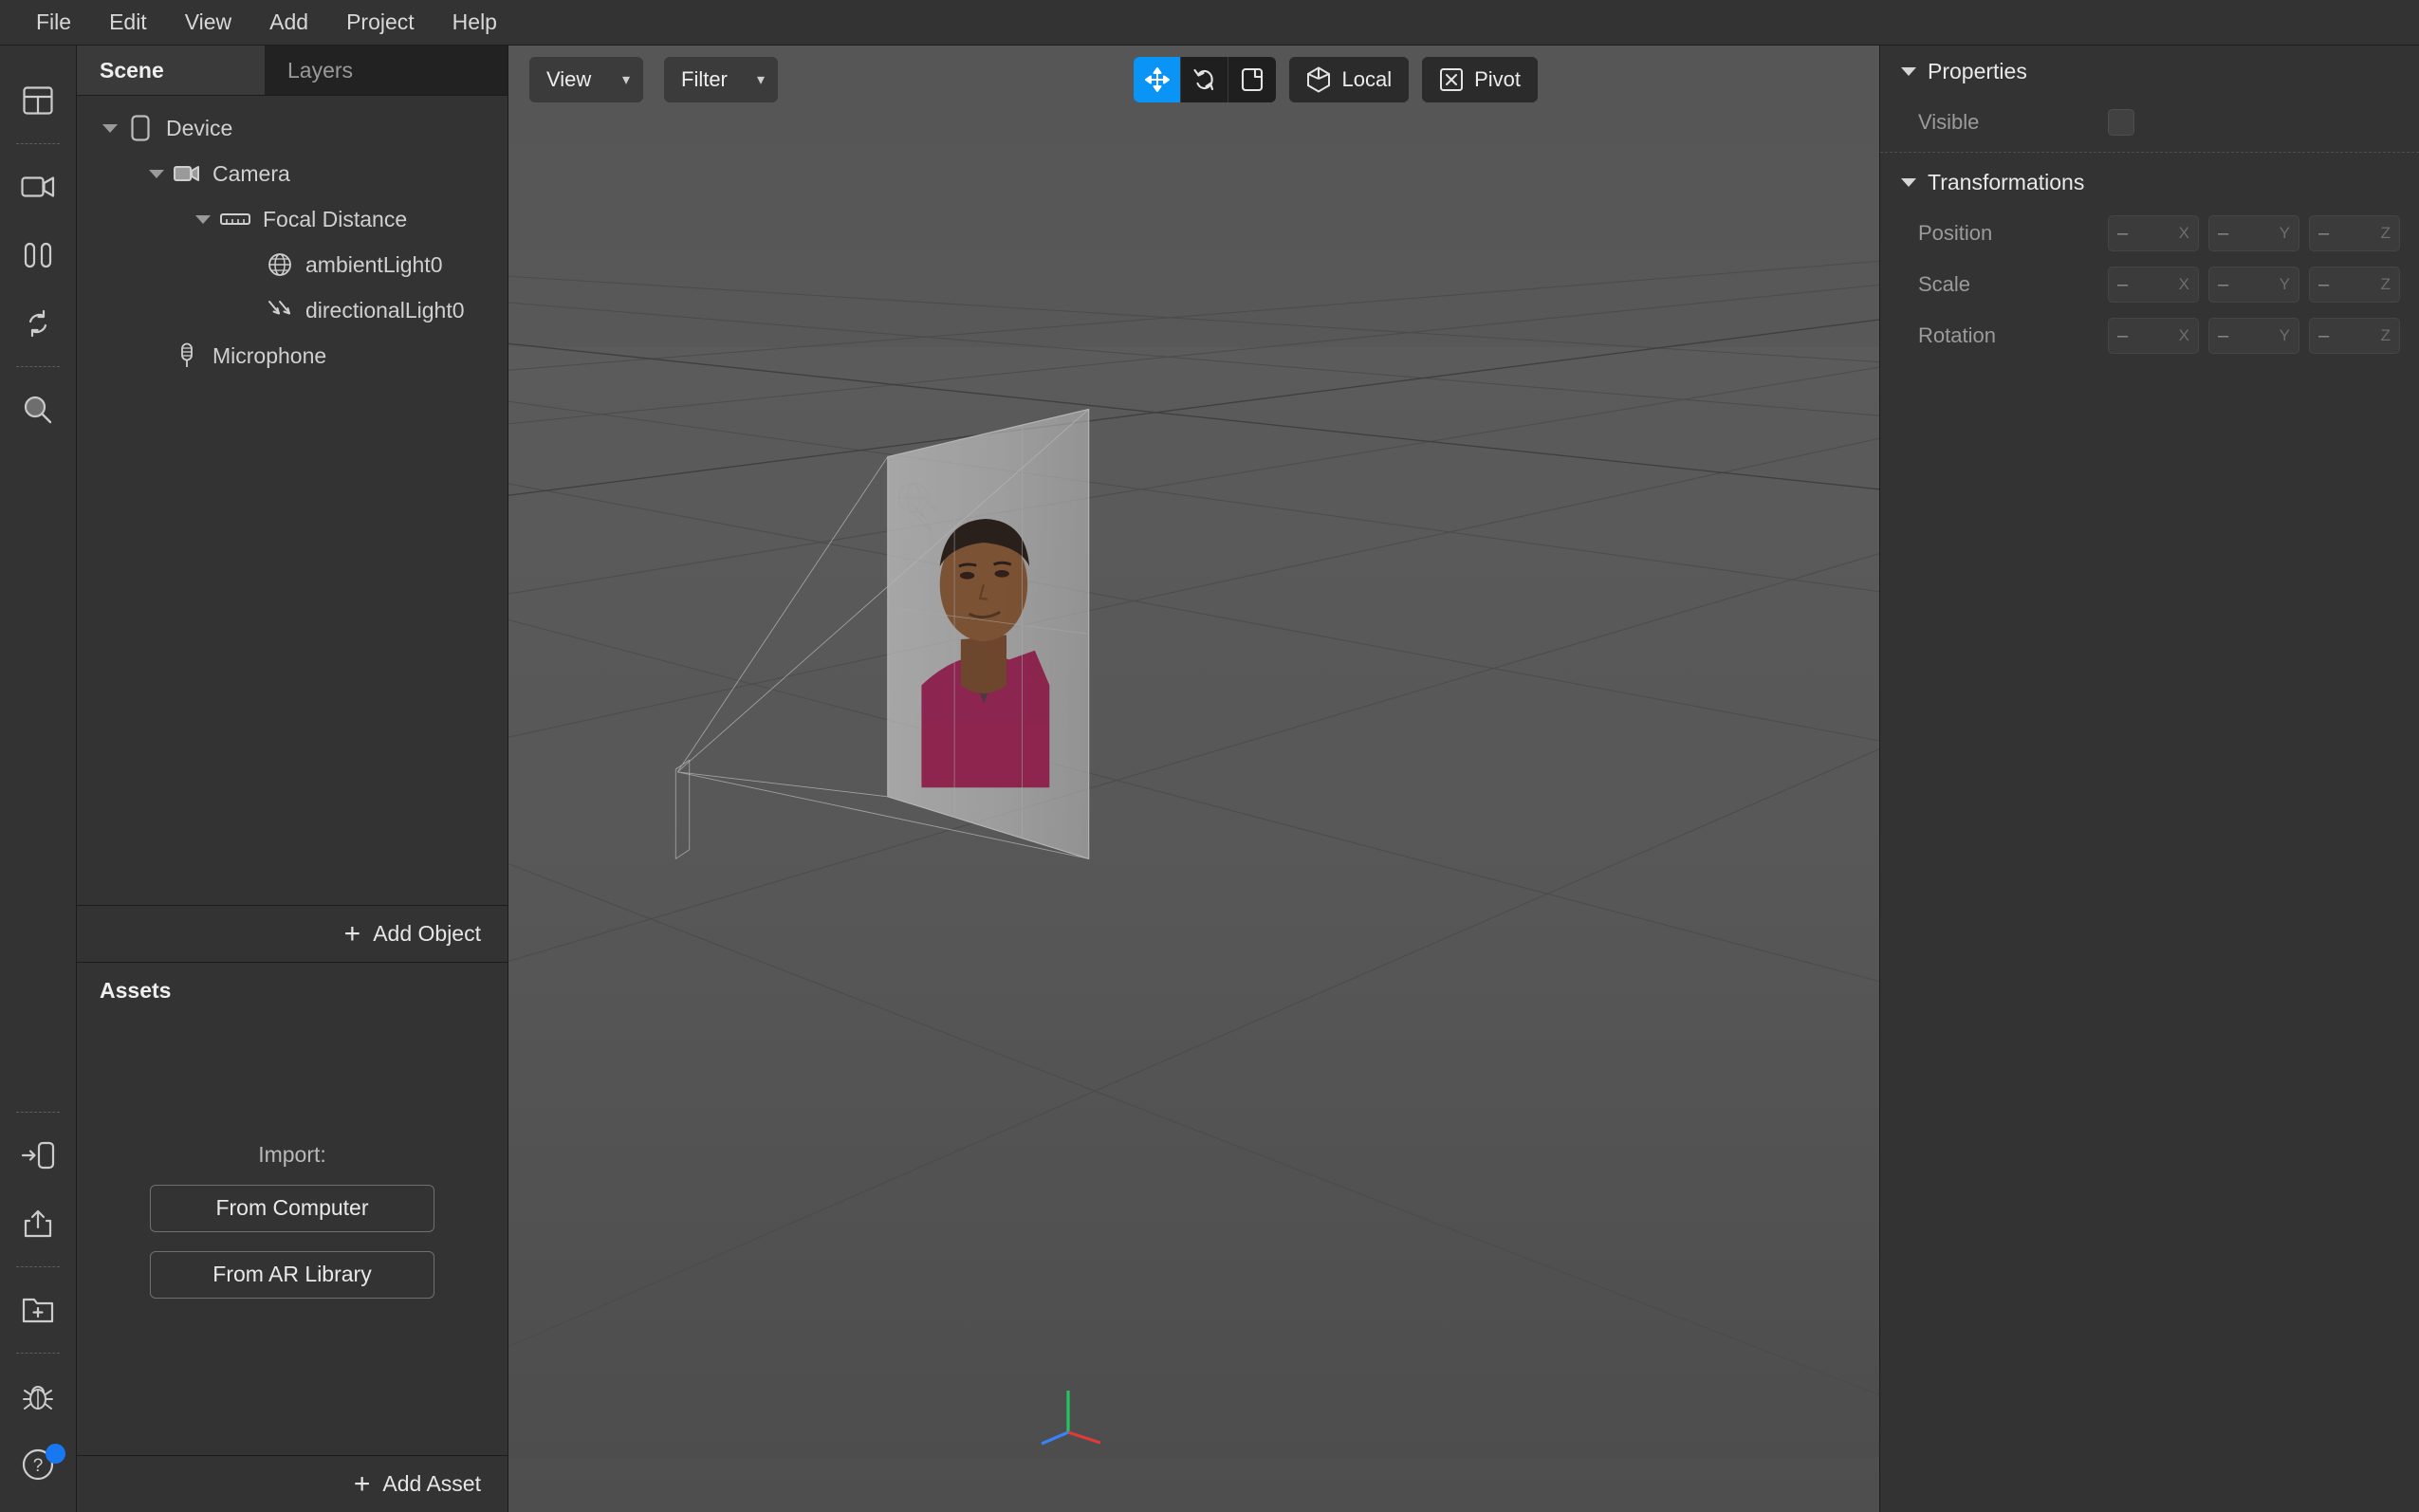  I want to click on share-icon, so click(38, 1223).